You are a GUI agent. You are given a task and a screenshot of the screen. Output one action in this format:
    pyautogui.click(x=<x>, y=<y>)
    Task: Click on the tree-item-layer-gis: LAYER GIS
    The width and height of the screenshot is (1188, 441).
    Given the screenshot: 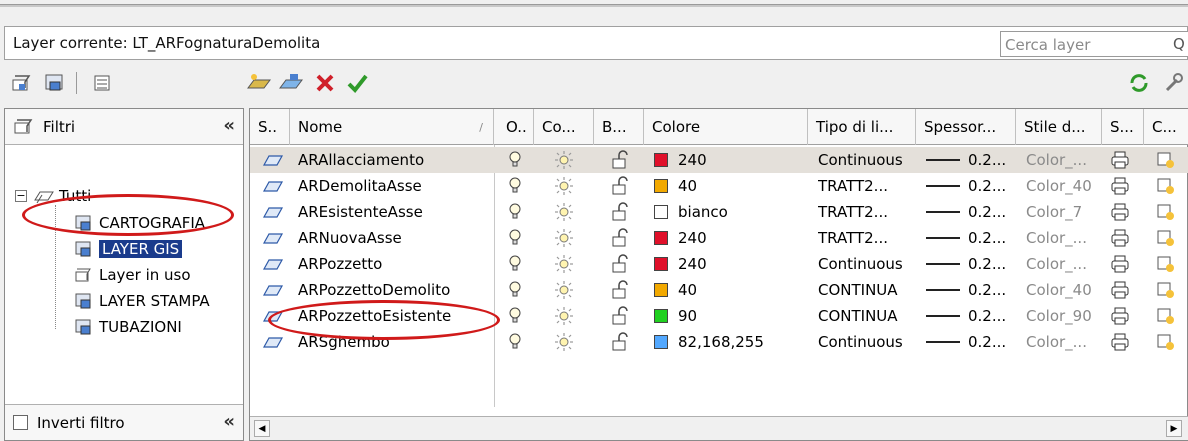 What is the action you would take?
    pyautogui.click(x=128, y=249)
    